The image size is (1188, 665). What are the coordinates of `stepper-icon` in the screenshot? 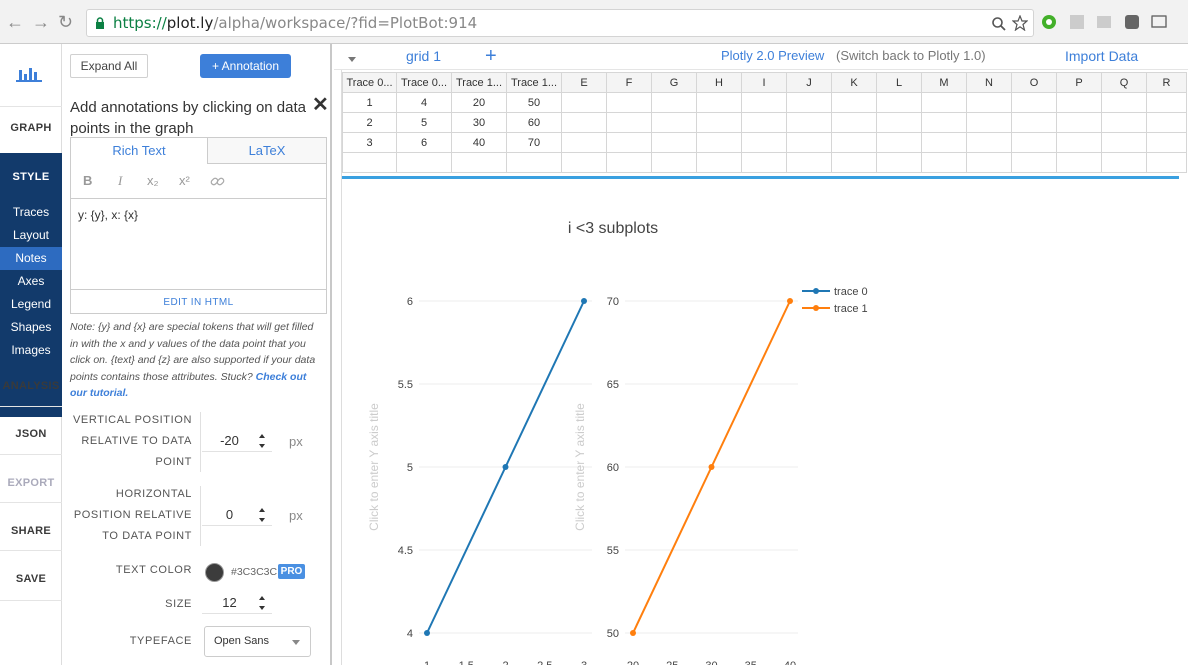 It's located at (262, 441).